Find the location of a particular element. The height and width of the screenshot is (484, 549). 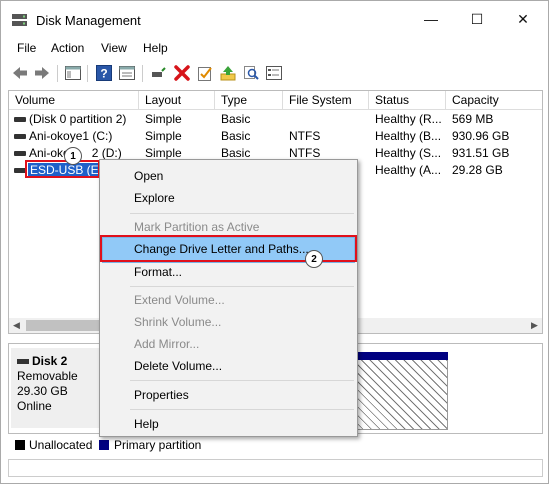

back-arrow-icon is located at coordinates (20, 73).